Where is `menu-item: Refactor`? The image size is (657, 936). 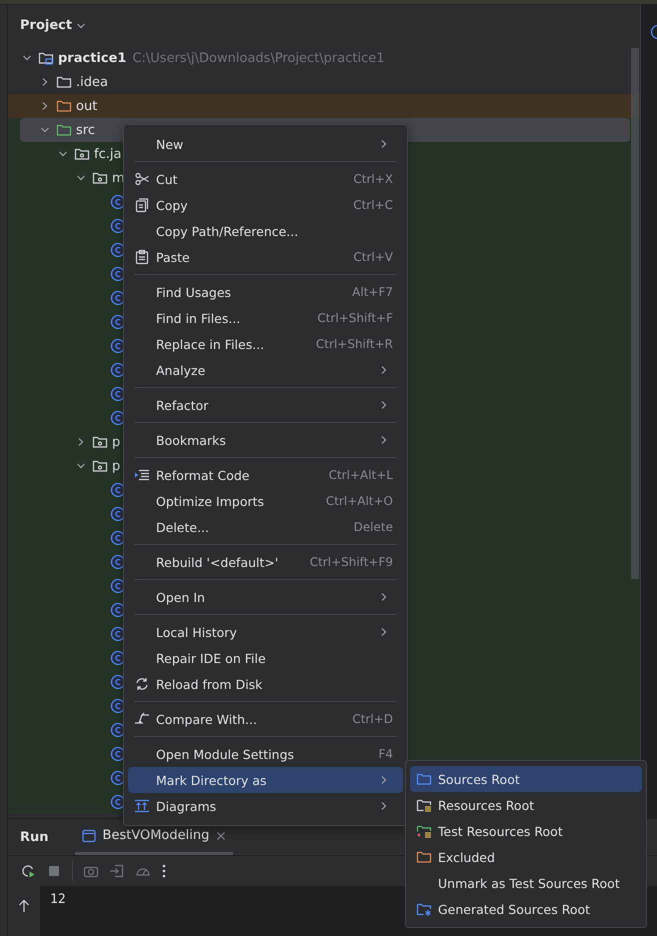 menu-item: Refactor is located at coordinates (265, 405).